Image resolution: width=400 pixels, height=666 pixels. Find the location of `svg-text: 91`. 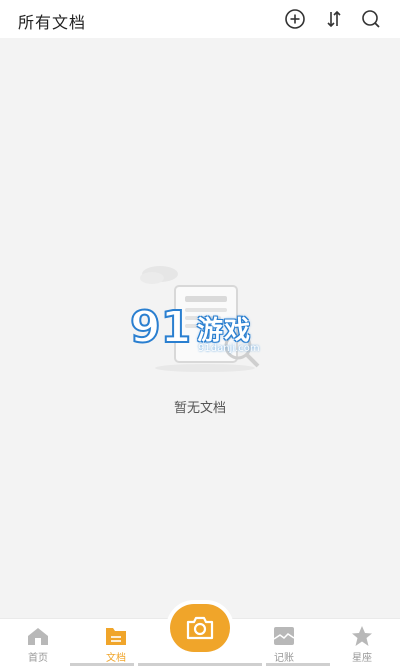

svg-text: 91 is located at coordinates (160, 327).